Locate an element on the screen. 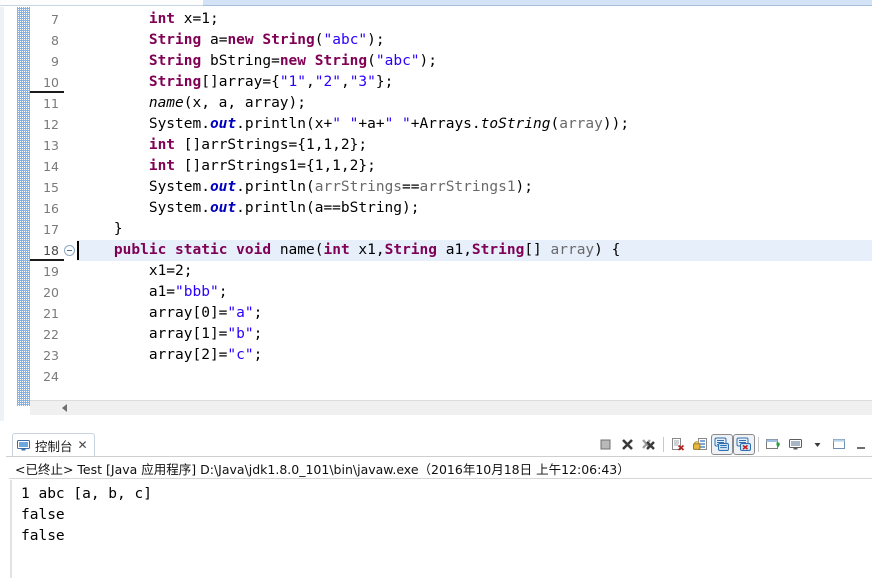 This screenshot has width=872, height=578. minimize-view-button is located at coordinates (861, 444).